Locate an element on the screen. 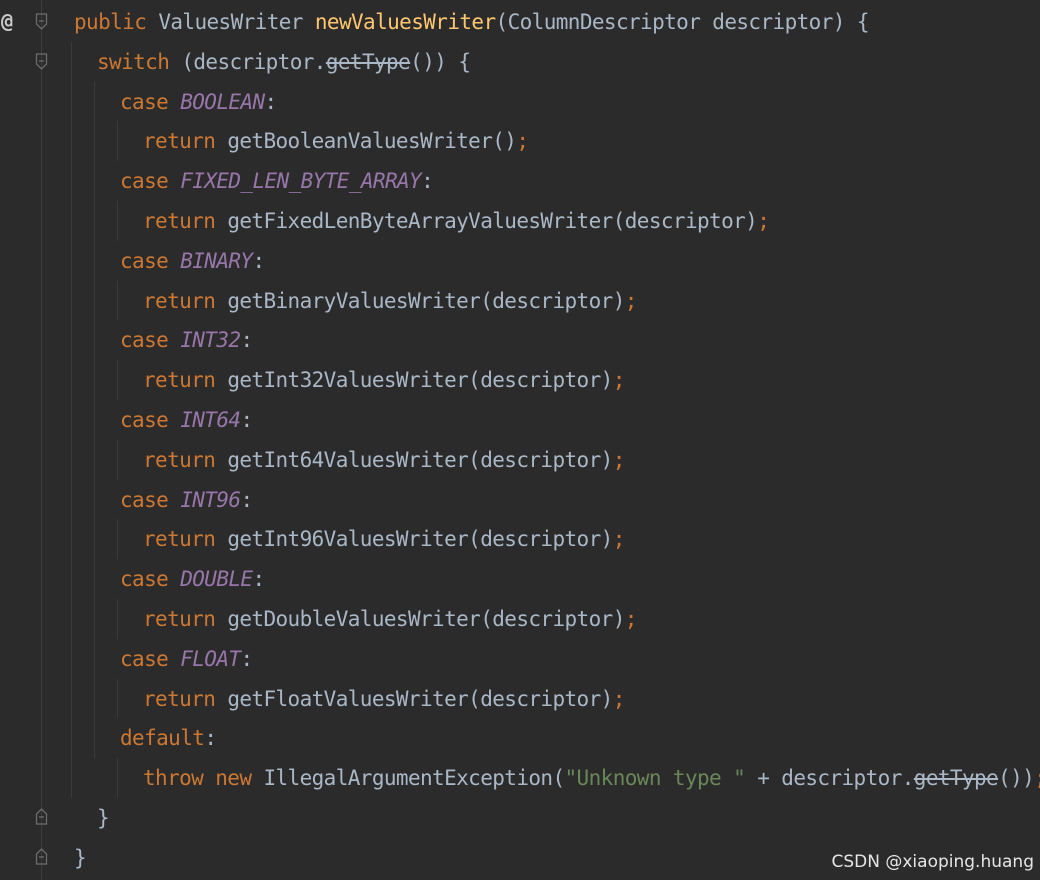  code-line: case BINARY: is located at coordinates (192, 261).